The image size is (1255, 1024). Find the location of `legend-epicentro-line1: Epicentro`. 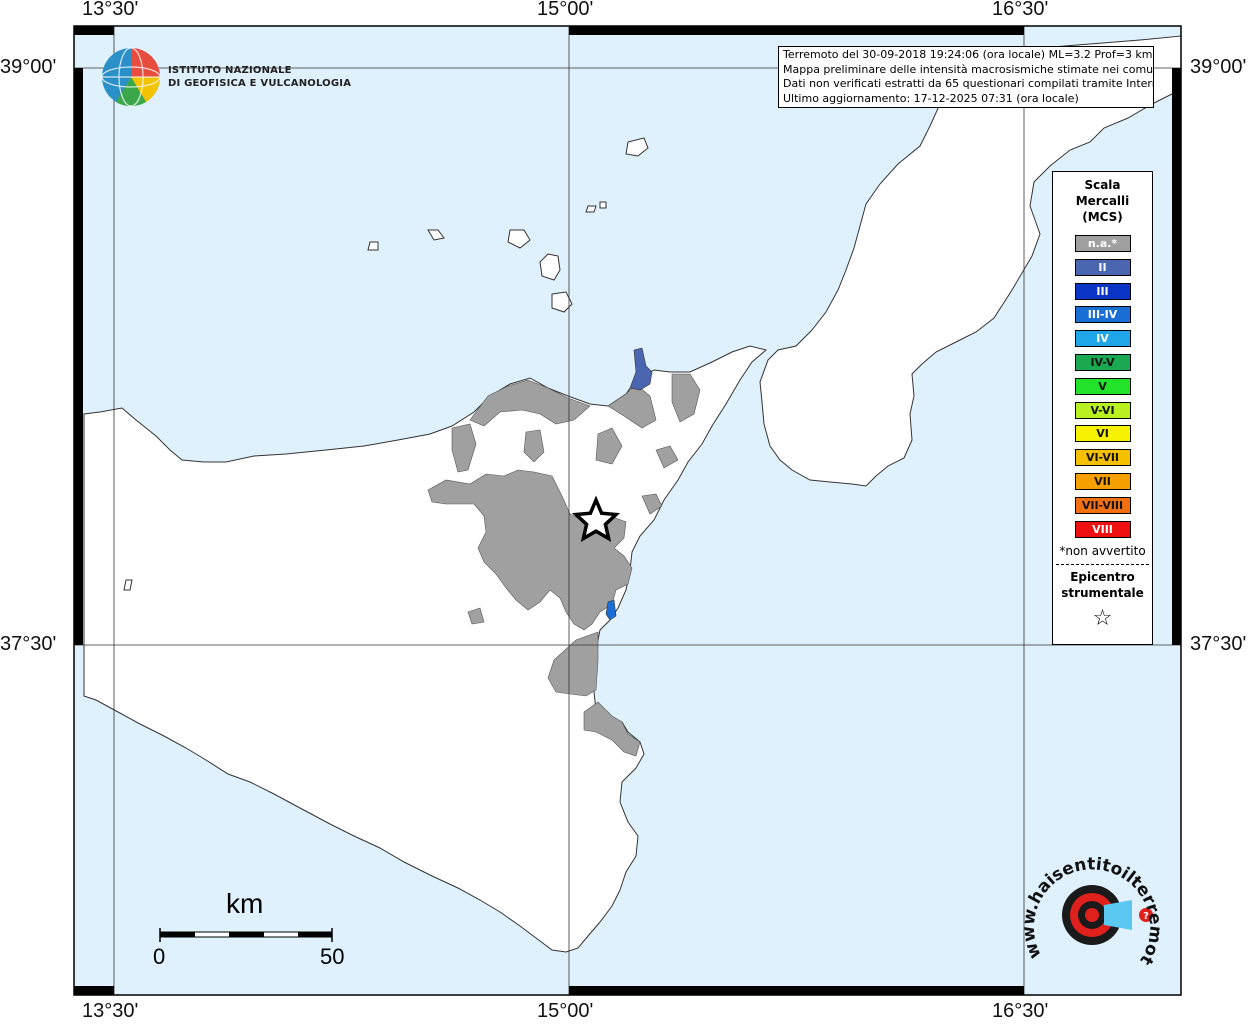

legend-epicentro-line1: Epicentro is located at coordinates (1102, 577).